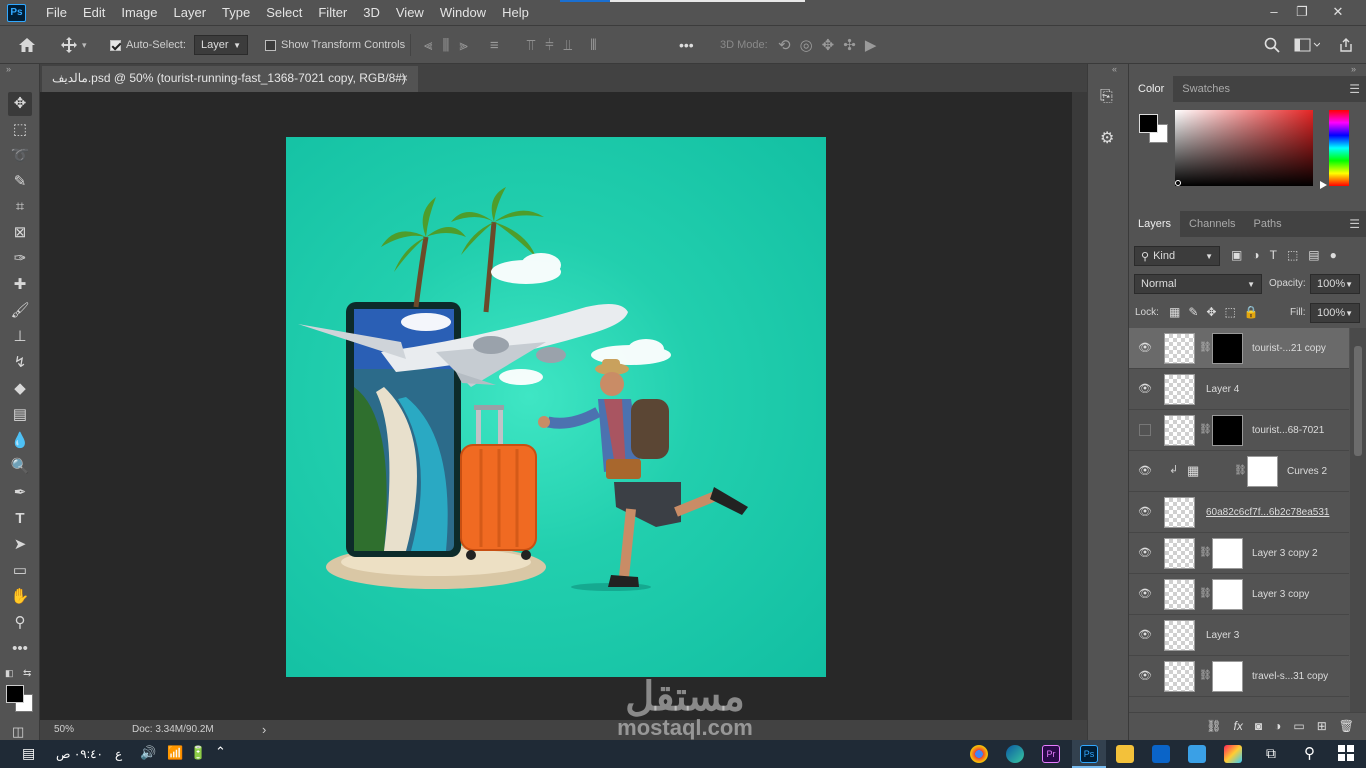 This screenshot has width=1366, height=768. I want to click on shape-filter-icon: ⬚, so click(1292, 255).